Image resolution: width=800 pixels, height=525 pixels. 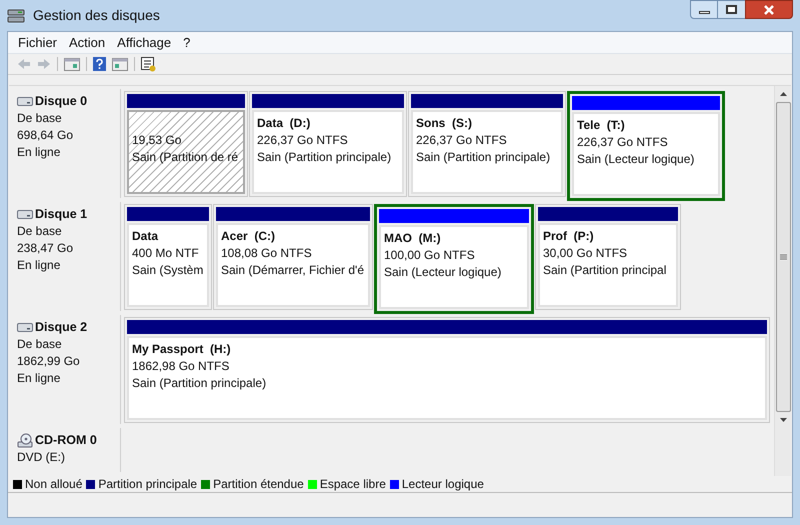 I want to click on partition-panel: Tele (T:) 226,37 Go NTFS Sain (Lecteur logique), so click(x=646, y=154).